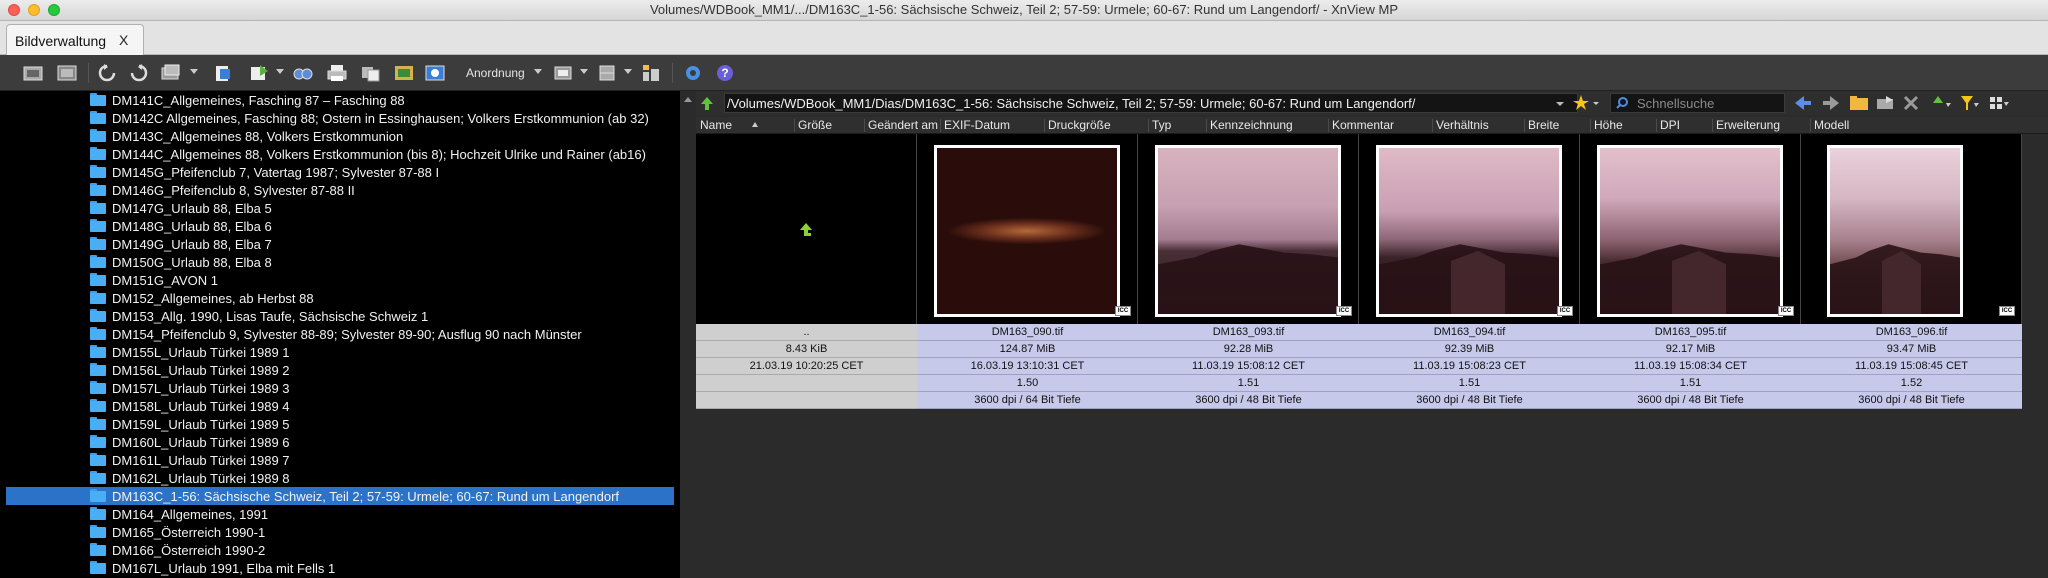 The width and height of the screenshot is (2048, 578). What do you see at coordinates (1831, 125) in the screenshot?
I see `column-13: Modell` at bounding box center [1831, 125].